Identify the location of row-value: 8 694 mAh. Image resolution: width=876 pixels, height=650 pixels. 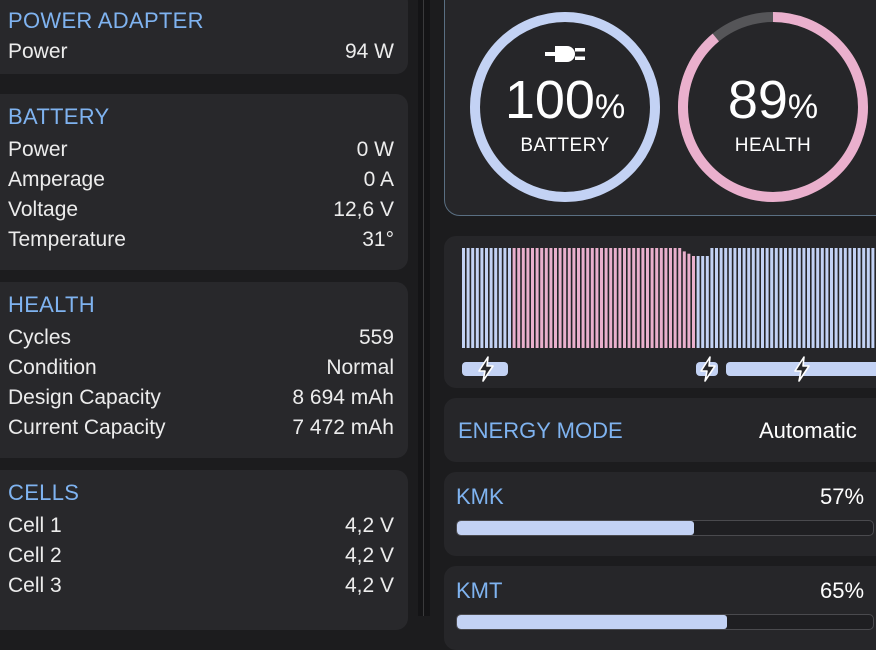
(343, 397).